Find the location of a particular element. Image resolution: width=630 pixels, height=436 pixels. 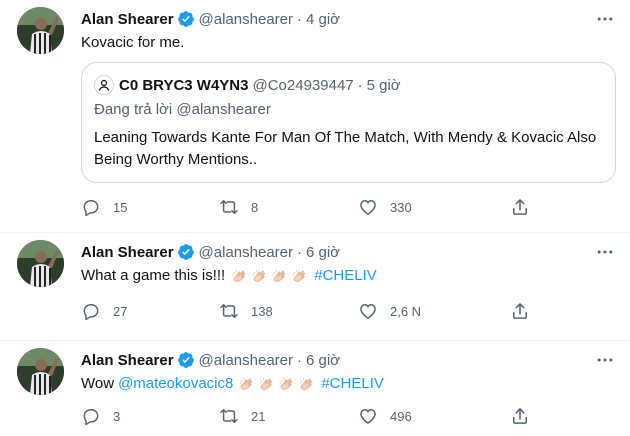

mention-link: @mateokovacic8 is located at coordinates (175, 384).